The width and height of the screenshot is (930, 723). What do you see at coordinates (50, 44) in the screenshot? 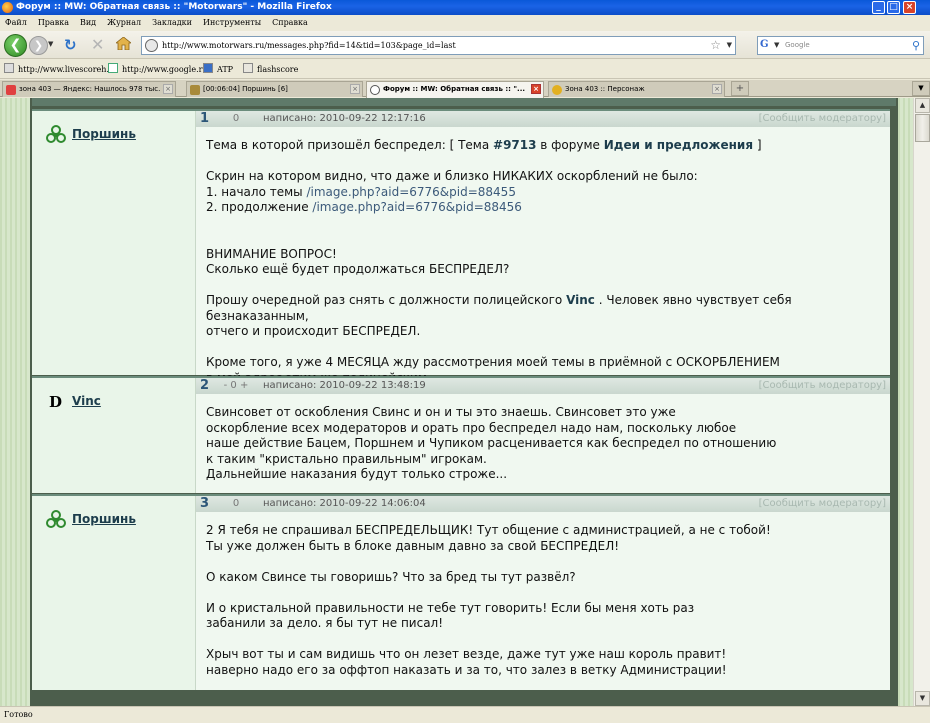
I see `history-dropdown-icon: ▼` at bounding box center [50, 44].